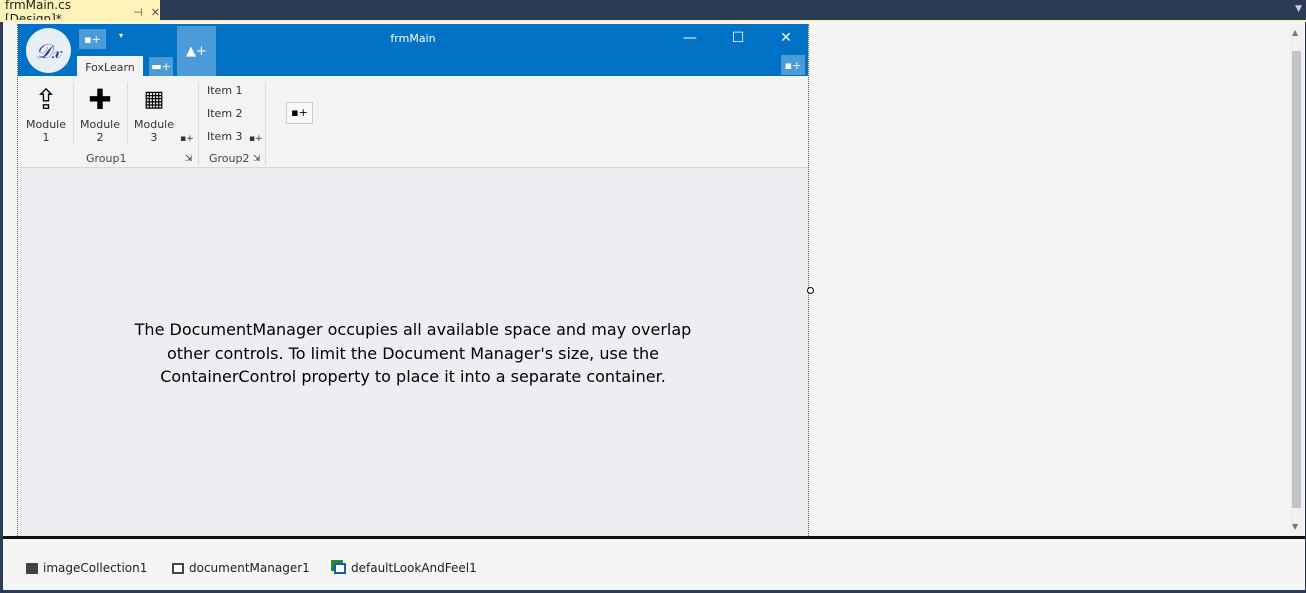 The height and width of the screenshot is (593, 1306). Describe the element at coordinates (161, 66) in the screenshot. I see `add-page-icon: ▬+` at that location.